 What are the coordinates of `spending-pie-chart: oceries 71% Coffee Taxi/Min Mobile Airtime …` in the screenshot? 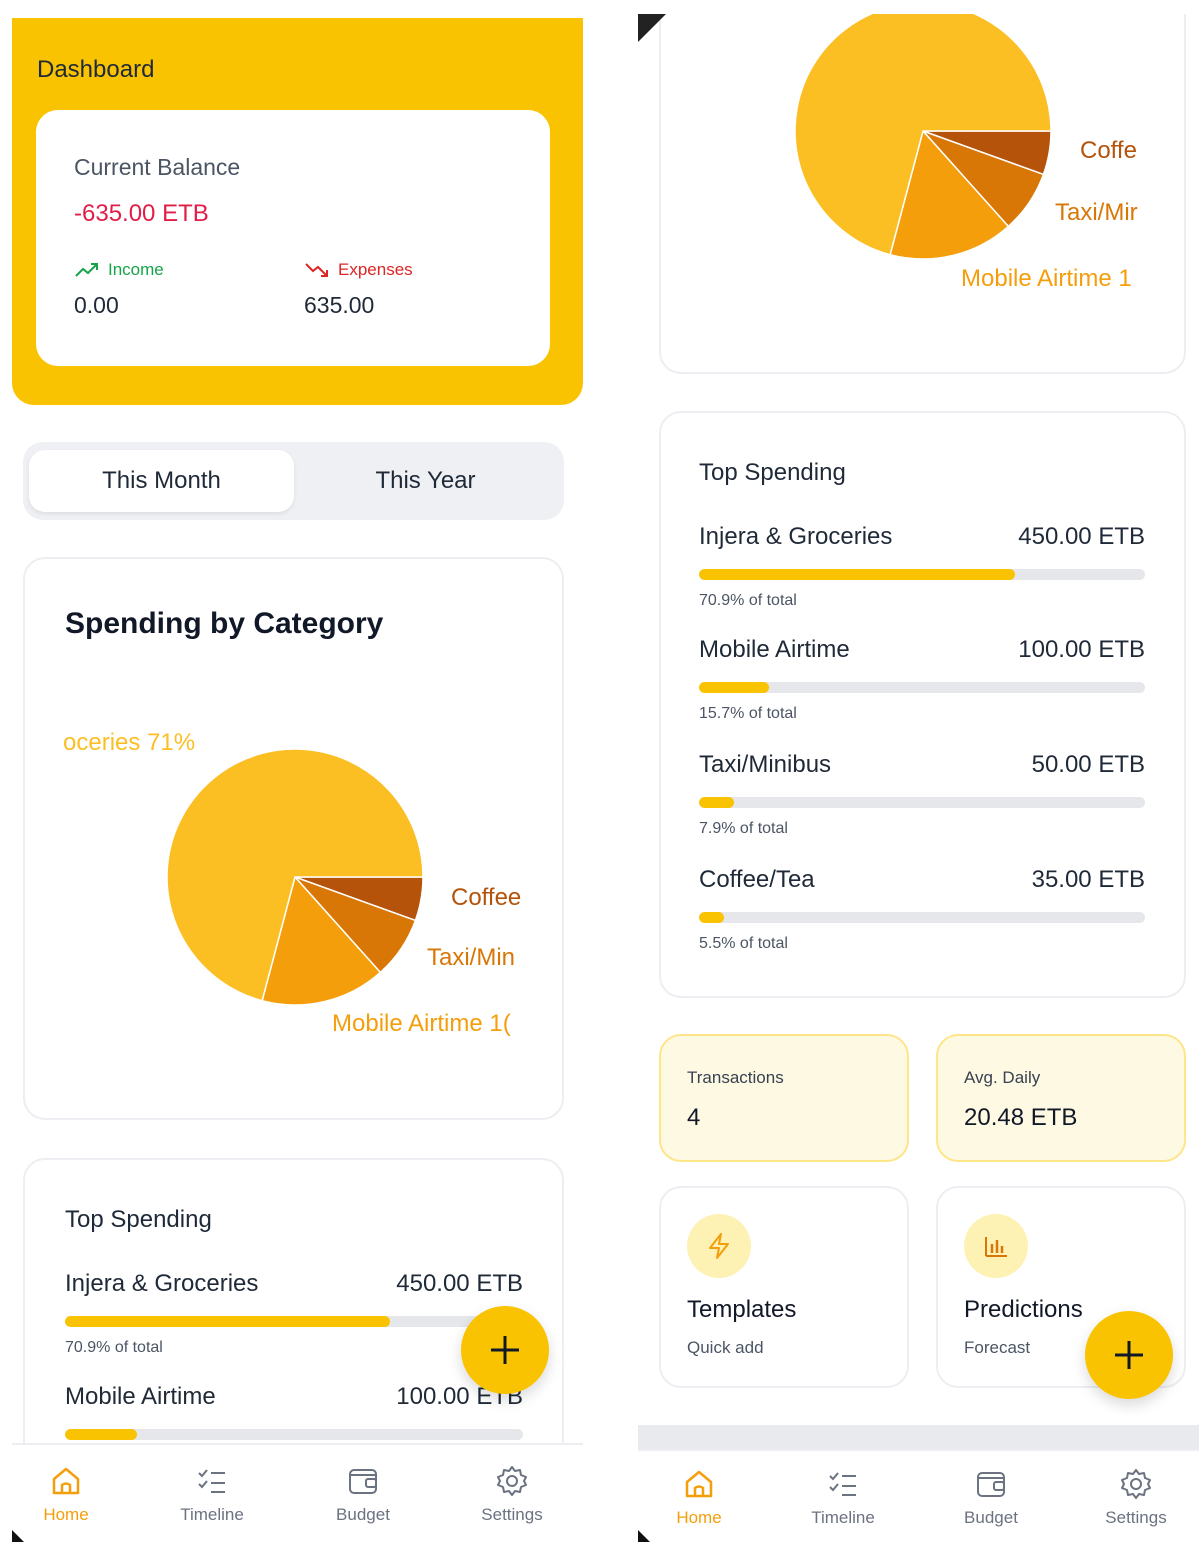 It's located at (292, 883).